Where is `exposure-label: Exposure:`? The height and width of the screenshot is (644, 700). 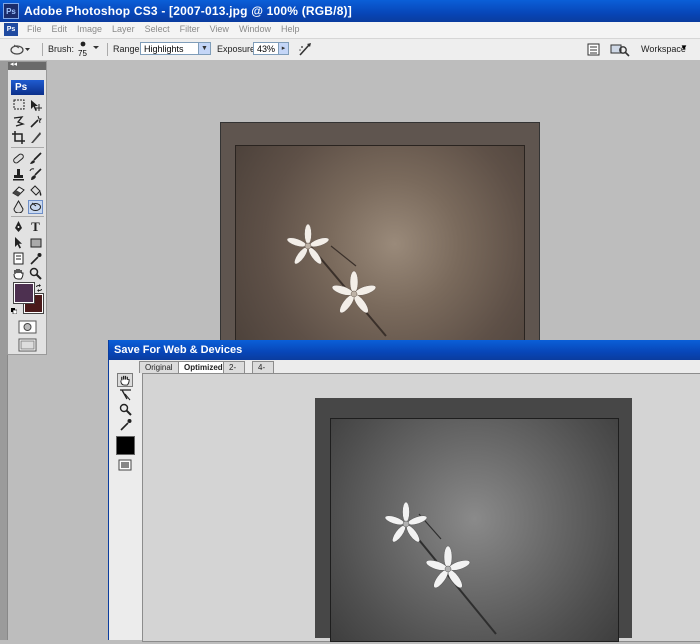
exposure-label: Exposure: is located at coordinates (237, 49).